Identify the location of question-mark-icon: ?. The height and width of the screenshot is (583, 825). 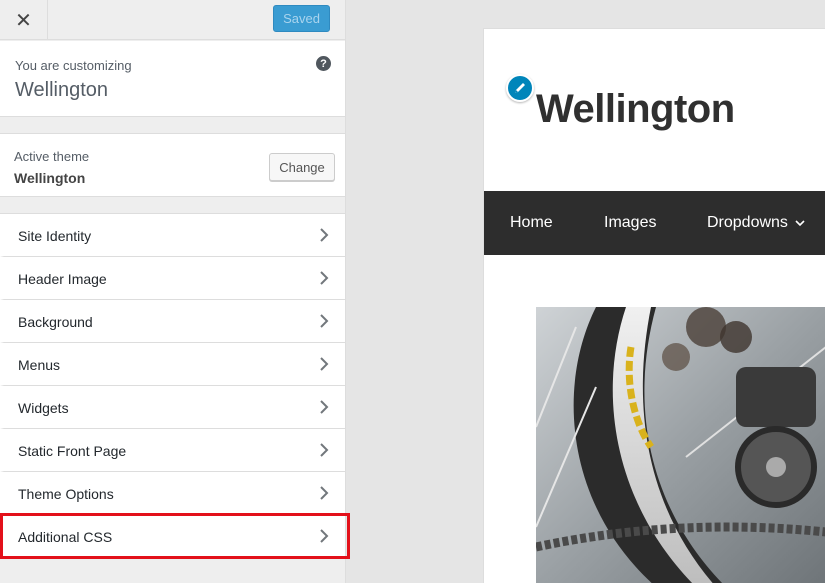
(323, 63).